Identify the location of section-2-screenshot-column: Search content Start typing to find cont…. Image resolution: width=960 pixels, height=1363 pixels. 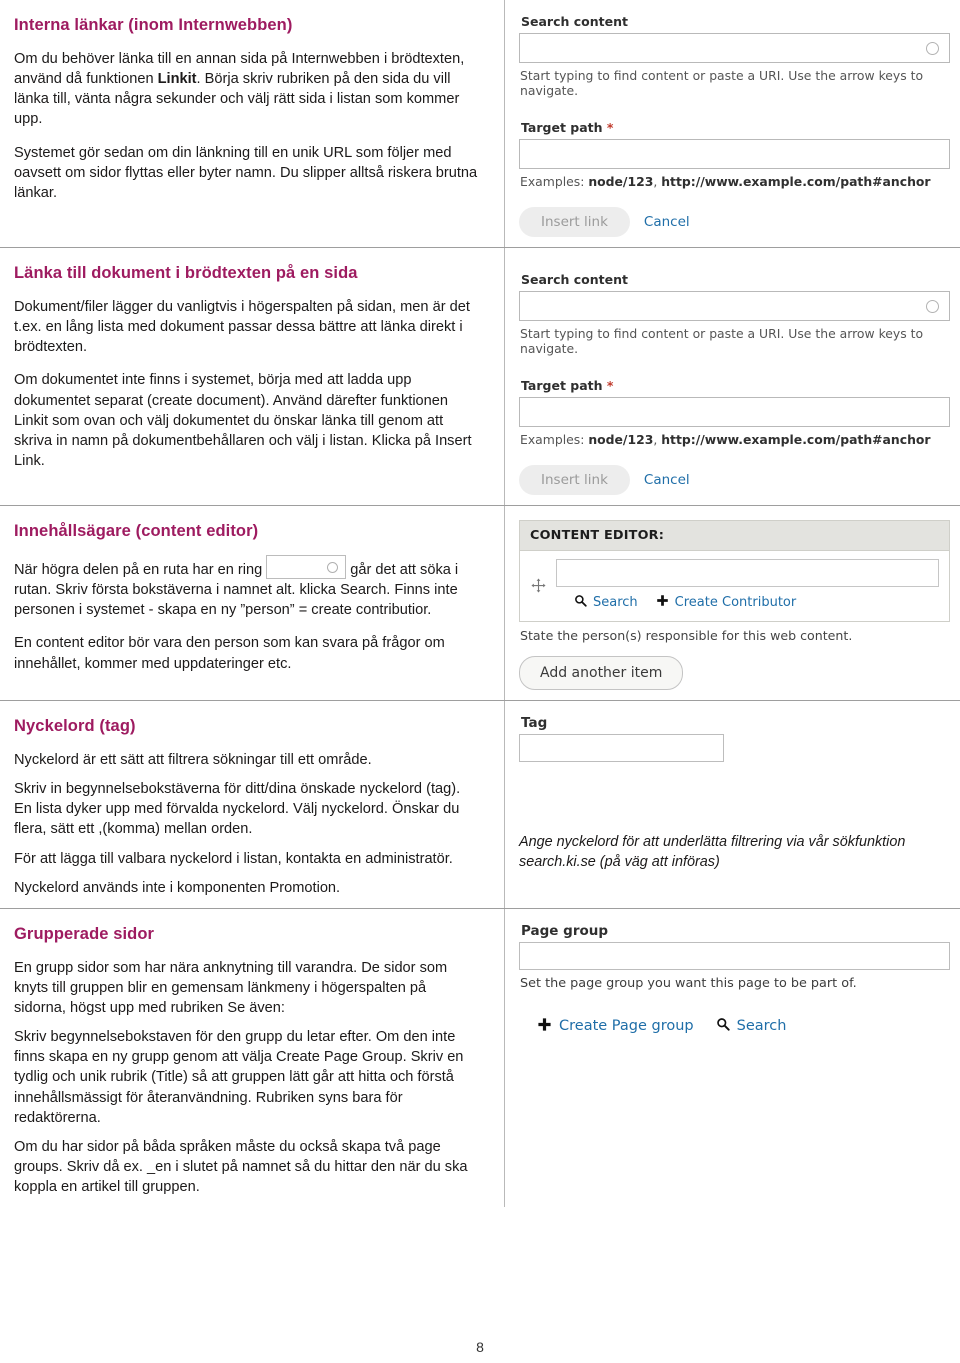
(732, 376).